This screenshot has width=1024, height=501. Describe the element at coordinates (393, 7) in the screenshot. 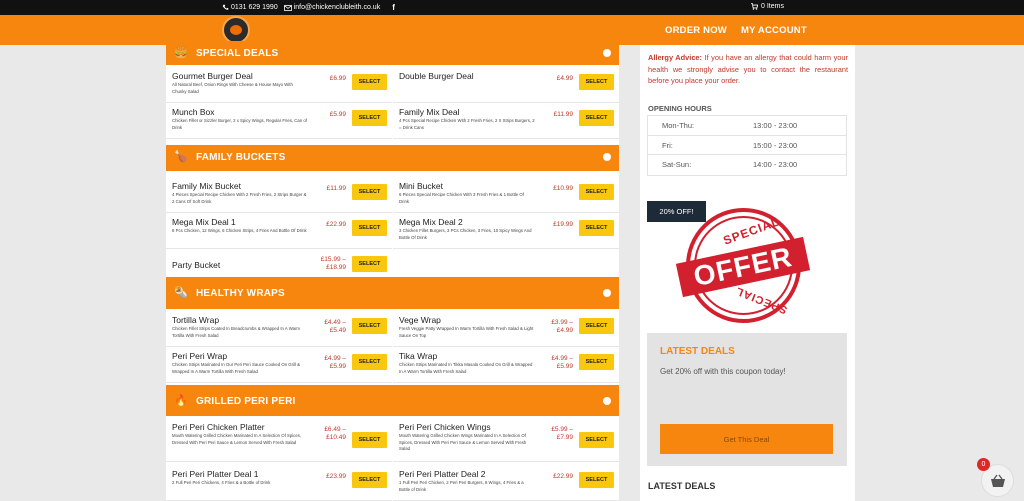

I see `facebook-link: f` at that location.